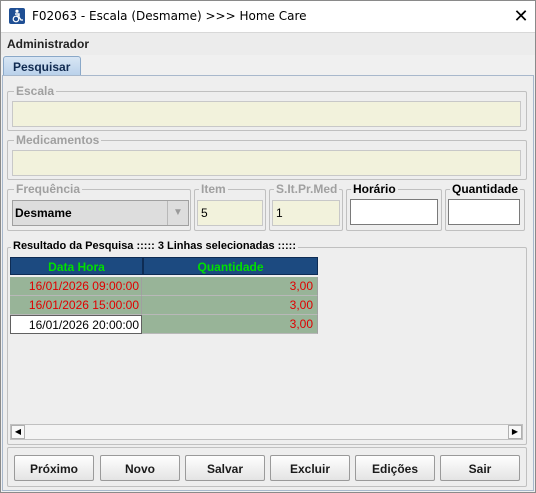 This screenshot has height=493, width=536. Describe the element at coordinates (76, 266) in the screenshot. I see `column-header-data-hora: Data Hora` at that location.